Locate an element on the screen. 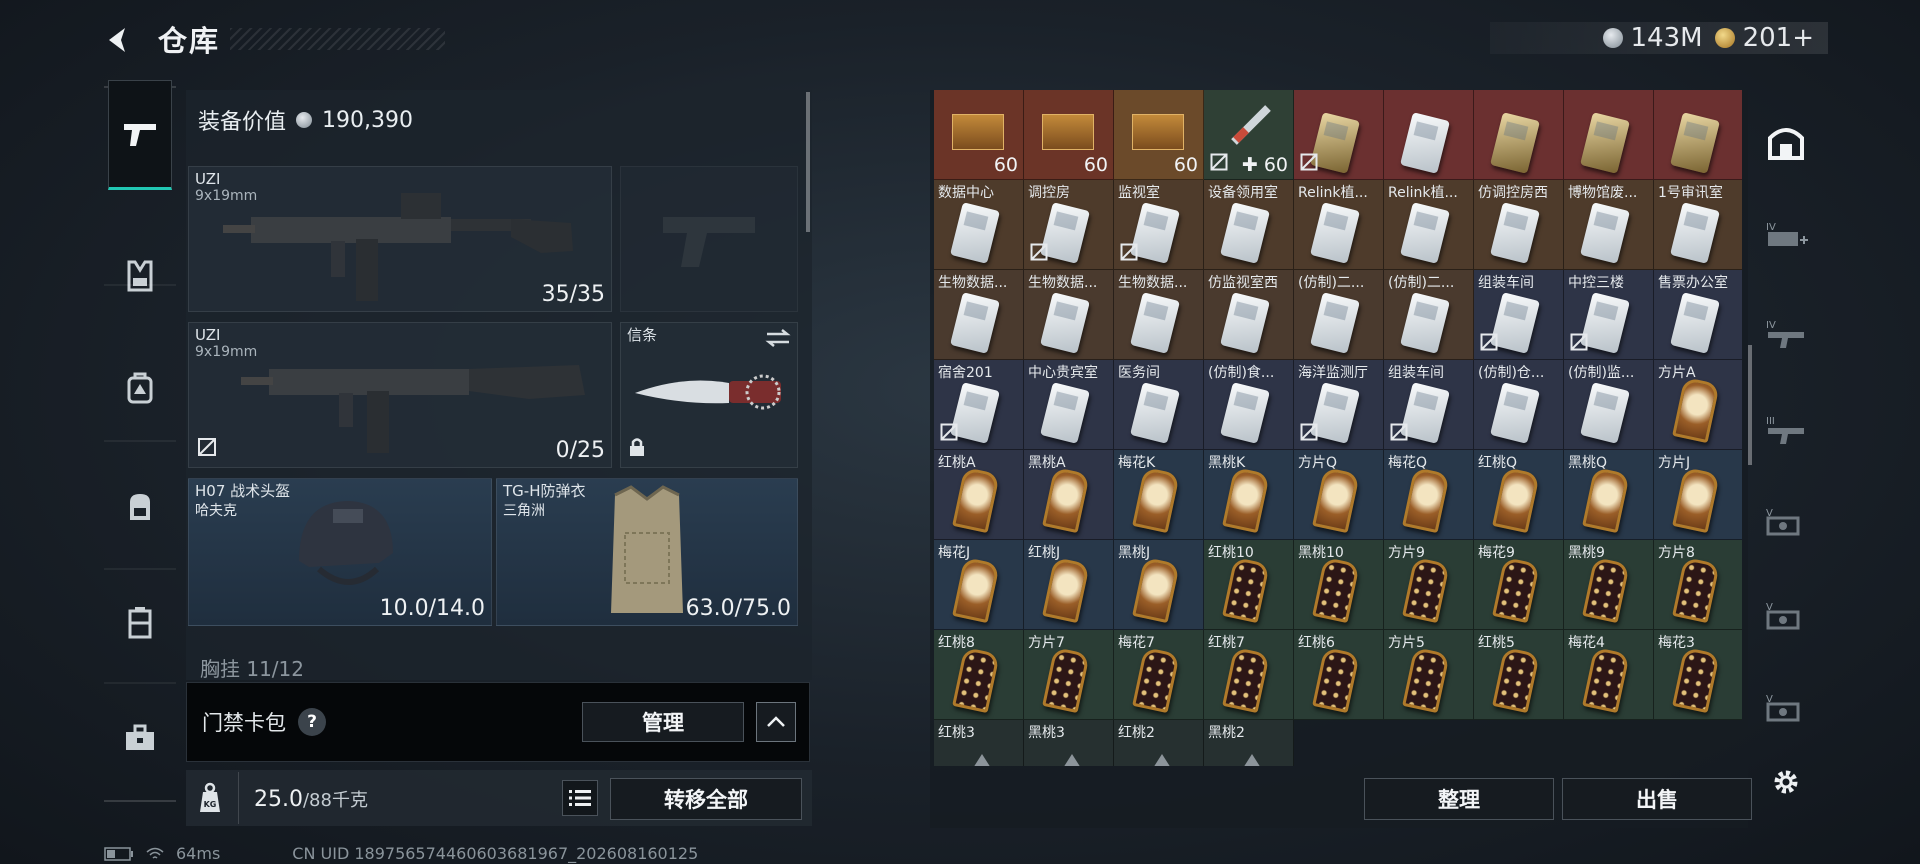 The image size is (1920, 864). storage-item: 红桃7 is located at coordinates (1249, 675).